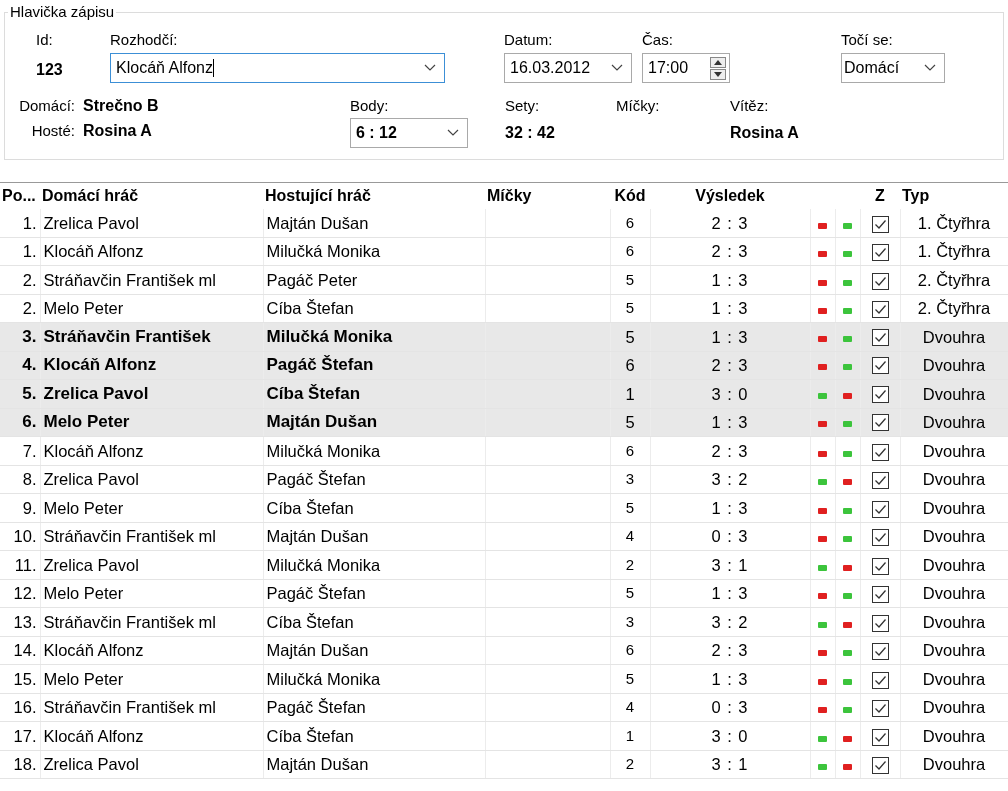 The height and width of the screenshot is (791, 1008). What do you see at coordinates (20, 678) in the screenshot?
I see `table-cell: 15.` at bounding box center [20, 678].